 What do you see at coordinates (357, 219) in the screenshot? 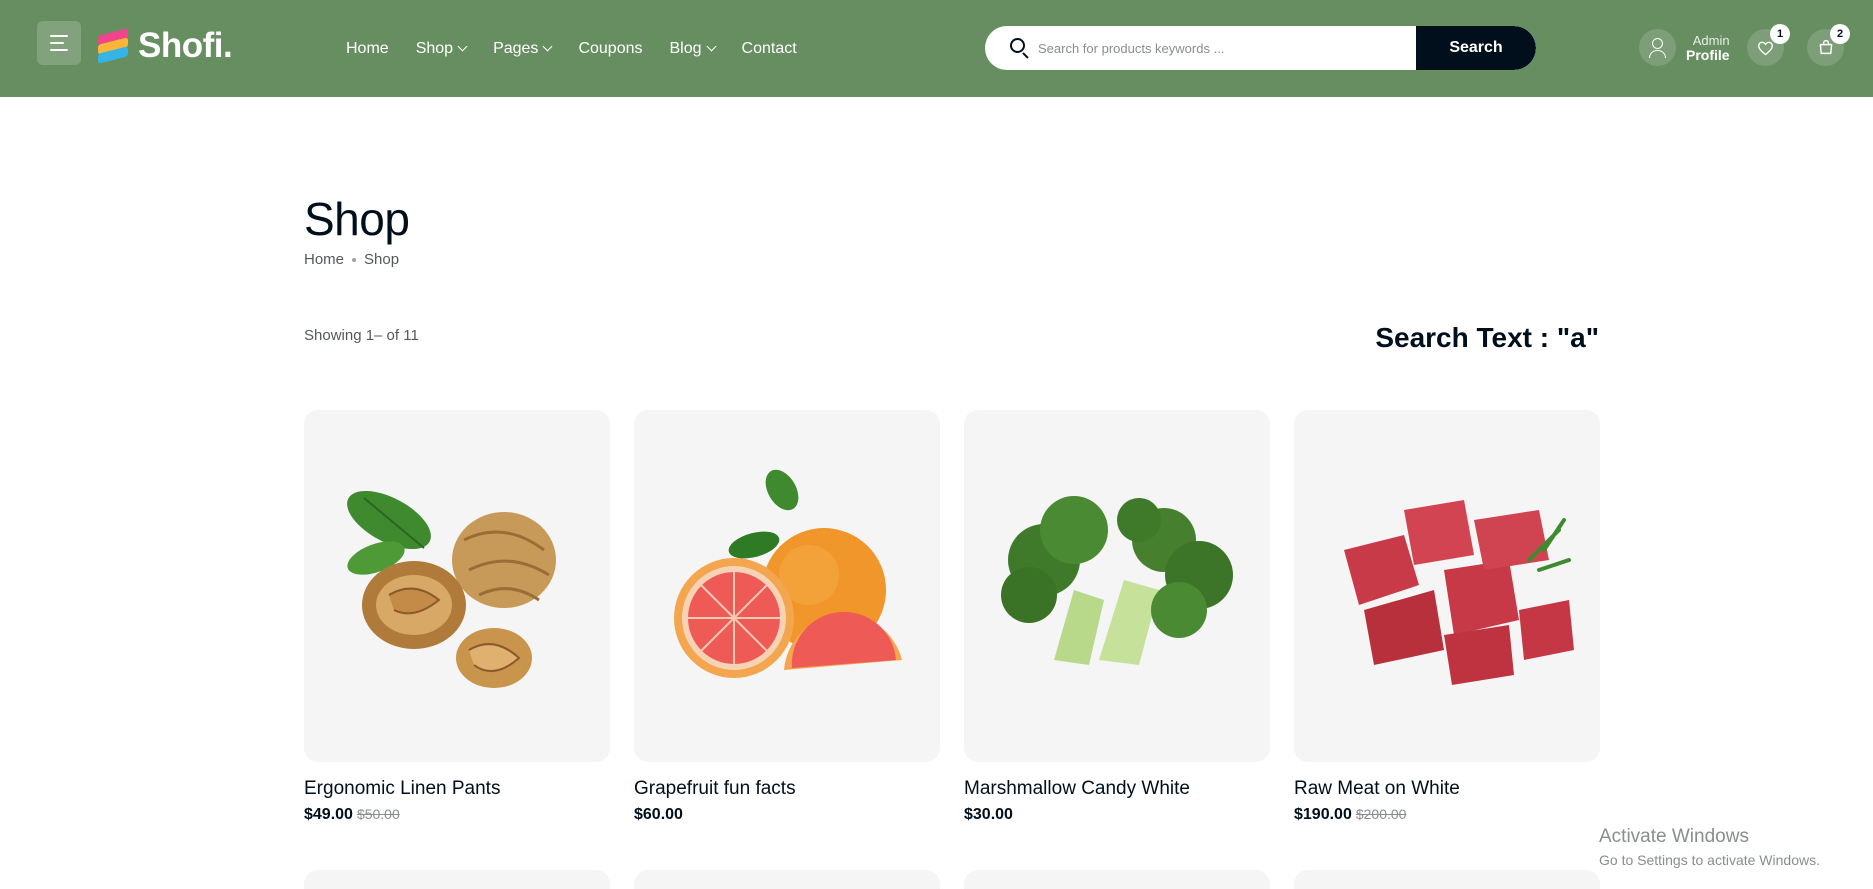
I see `page-title: Shop` at bounding box center [357, 219].